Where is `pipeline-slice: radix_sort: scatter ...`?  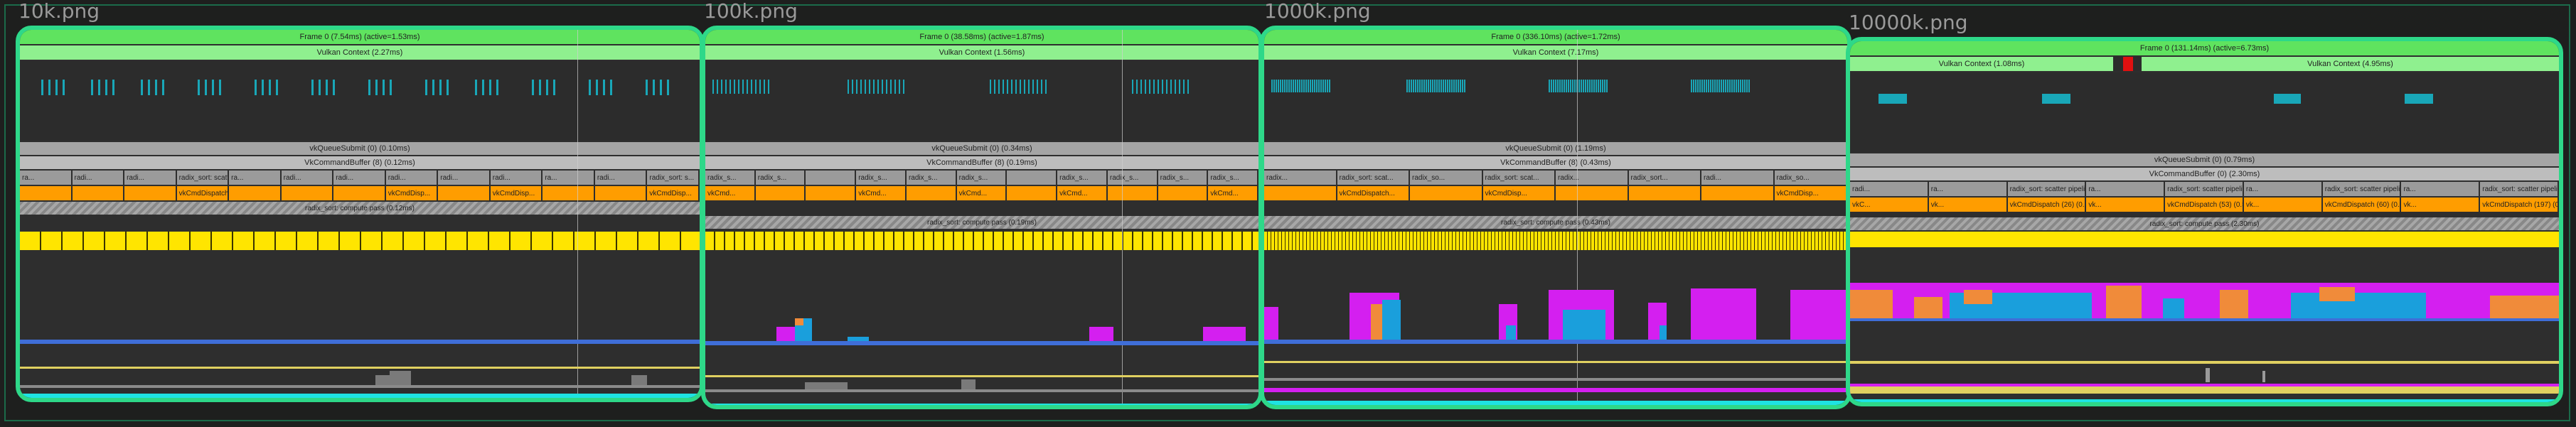 pipeline-slice: radix_sort: scatter ... is located at coordinates (203, 178).